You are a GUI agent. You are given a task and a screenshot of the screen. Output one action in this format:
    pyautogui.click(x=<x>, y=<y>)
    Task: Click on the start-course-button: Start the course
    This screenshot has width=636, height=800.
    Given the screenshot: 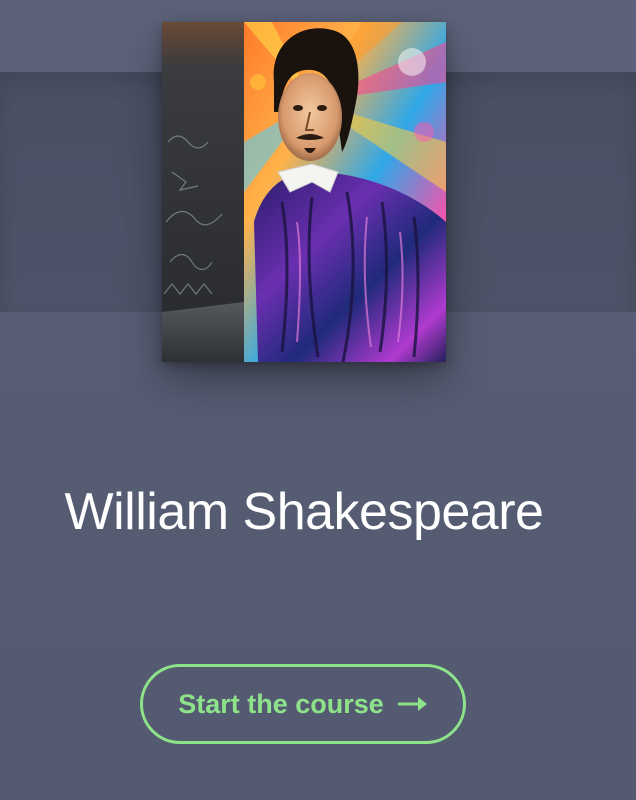 What is the action you would take?
    pyautogui.click(x=303, y=704)
    